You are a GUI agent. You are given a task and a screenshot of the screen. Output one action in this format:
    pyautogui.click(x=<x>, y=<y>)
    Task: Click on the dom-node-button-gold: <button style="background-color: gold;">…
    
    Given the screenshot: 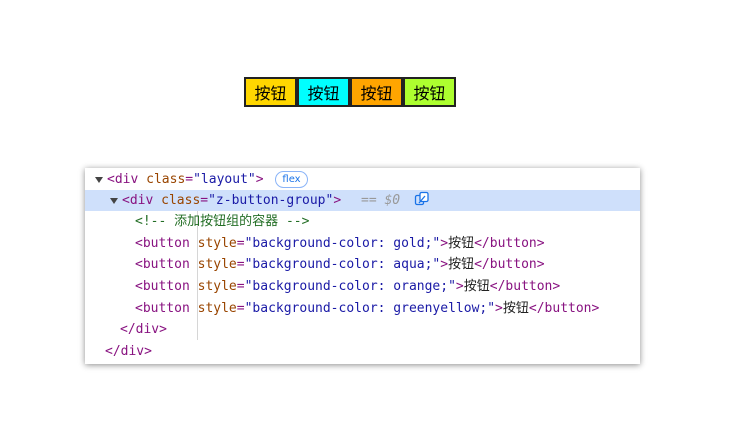 What is the action you would take?
    pyautogui.click(x=362, y=243)
    